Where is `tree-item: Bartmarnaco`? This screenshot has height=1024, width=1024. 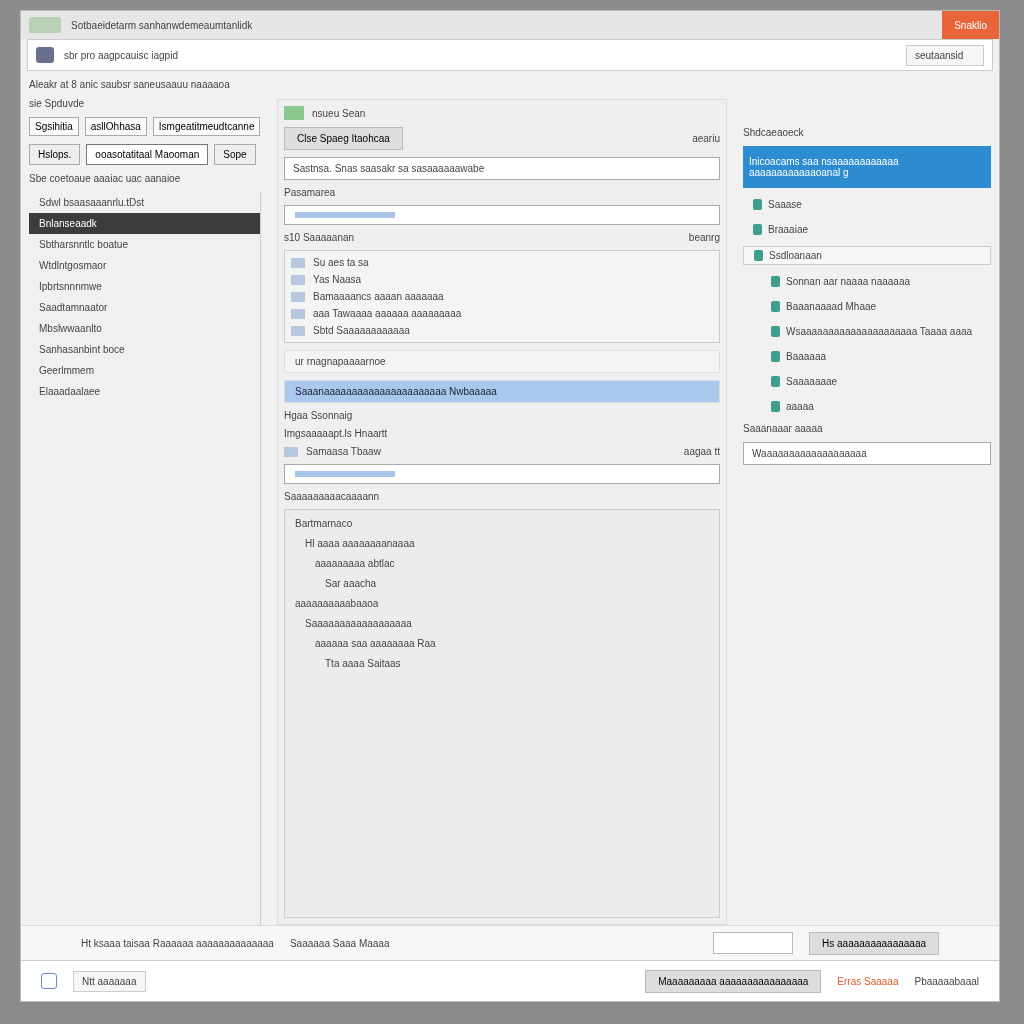 tree-item: Bartmarnaco is located at coordinates (502, 523).